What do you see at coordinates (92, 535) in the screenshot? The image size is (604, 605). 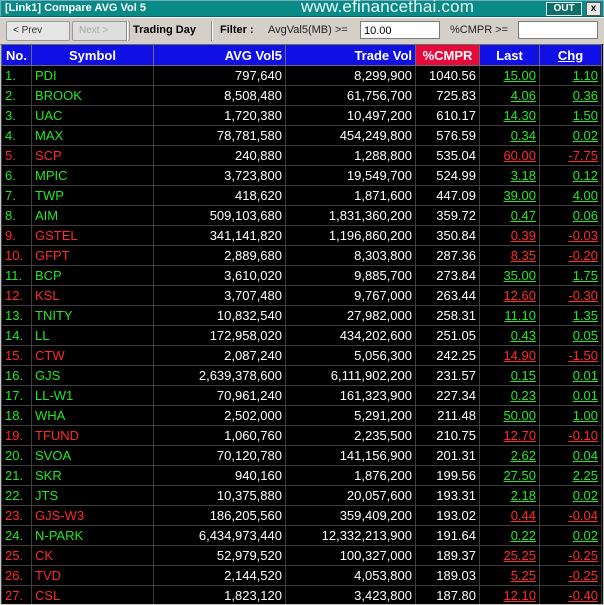 I see `symbol-cell: N-PARK` at bounding box center [92, 535].